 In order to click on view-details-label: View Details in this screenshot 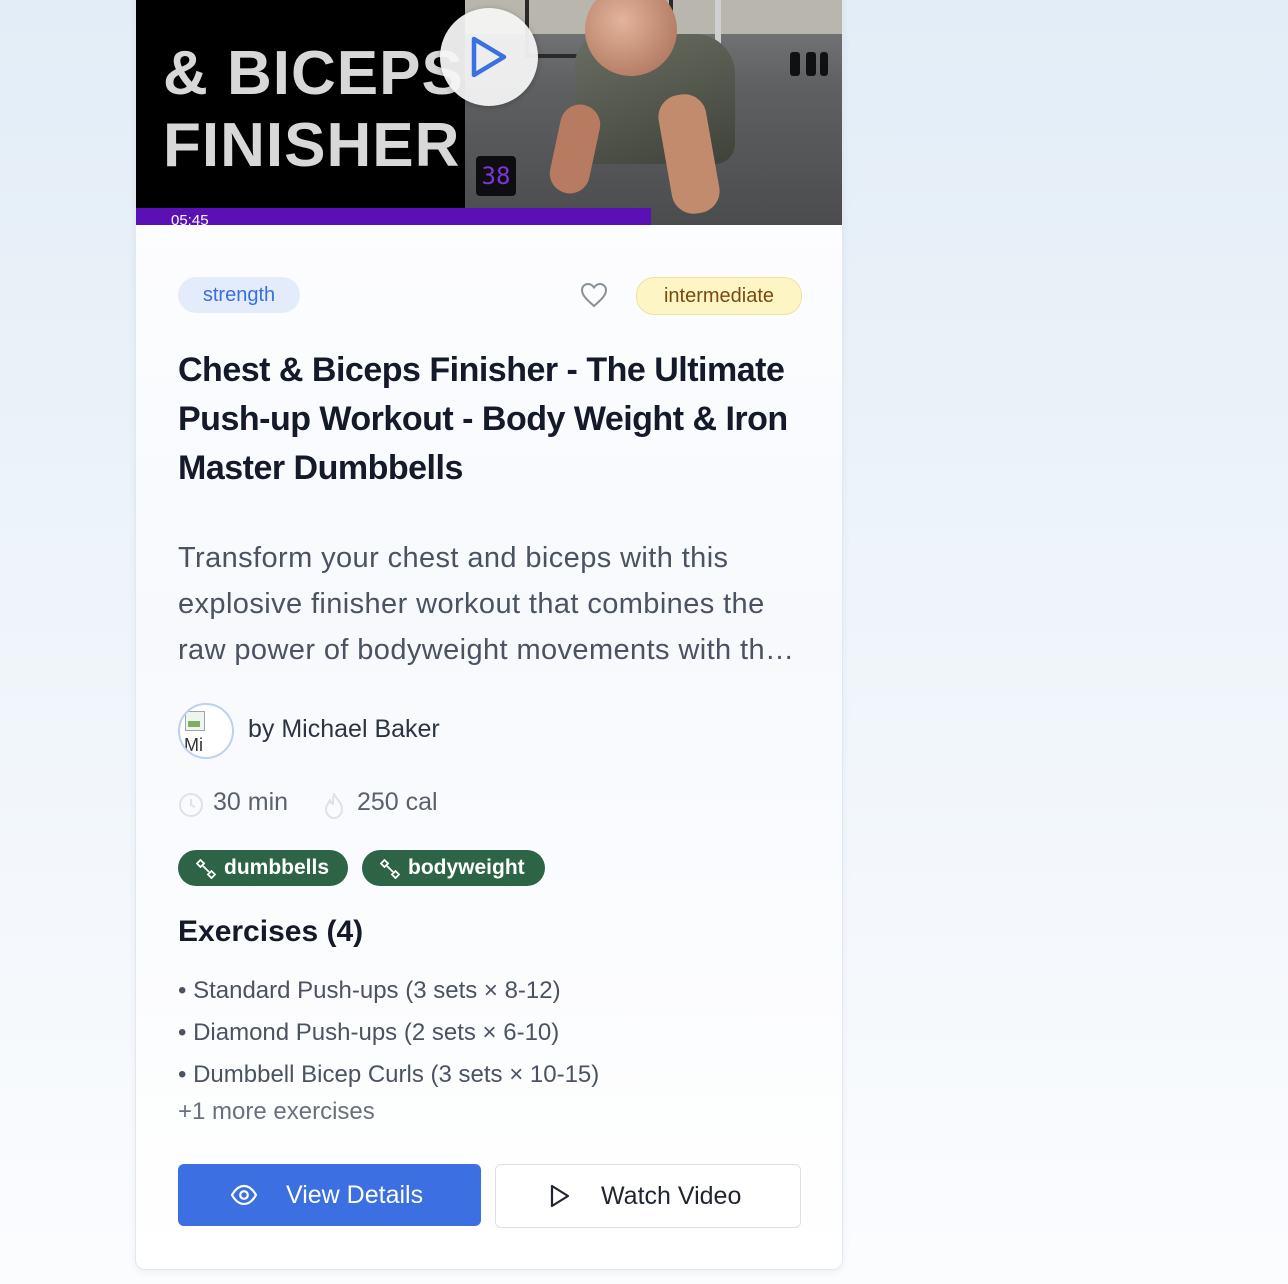, I will do `click(355, 1195)`.